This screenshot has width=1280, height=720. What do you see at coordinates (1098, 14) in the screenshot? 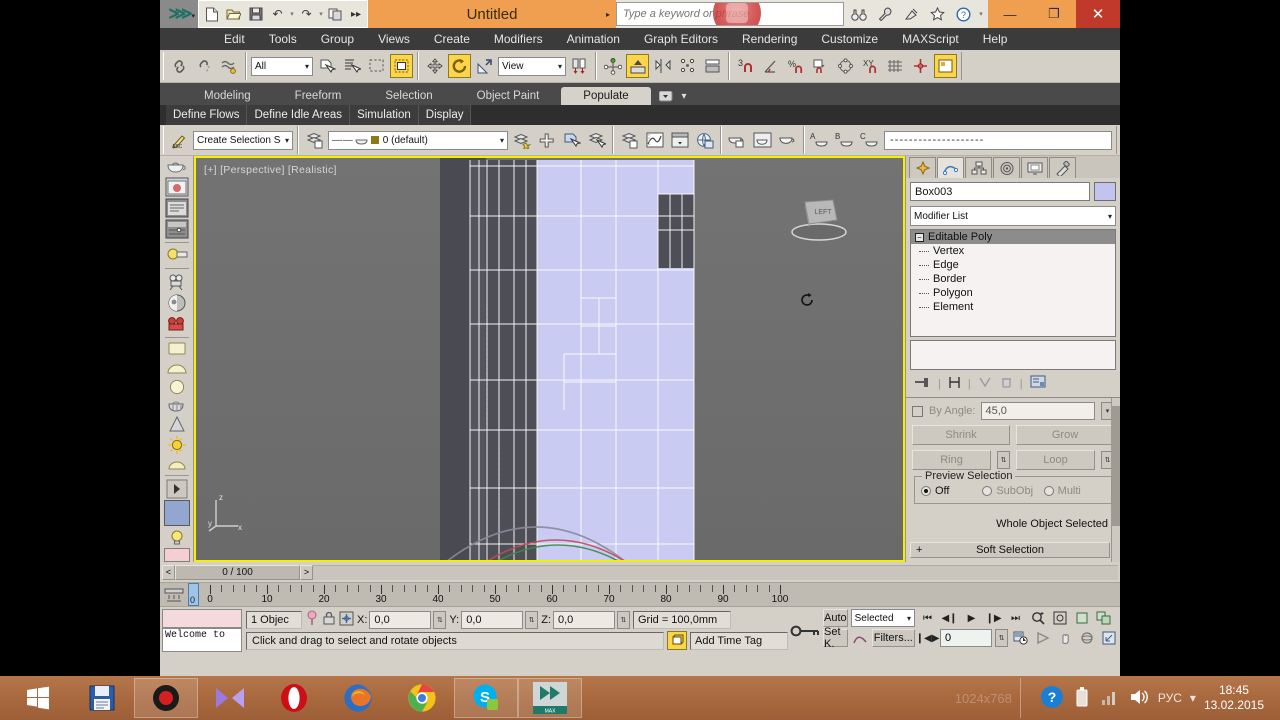
I see `close-button: ✕` at bounding box center [1098, 14].